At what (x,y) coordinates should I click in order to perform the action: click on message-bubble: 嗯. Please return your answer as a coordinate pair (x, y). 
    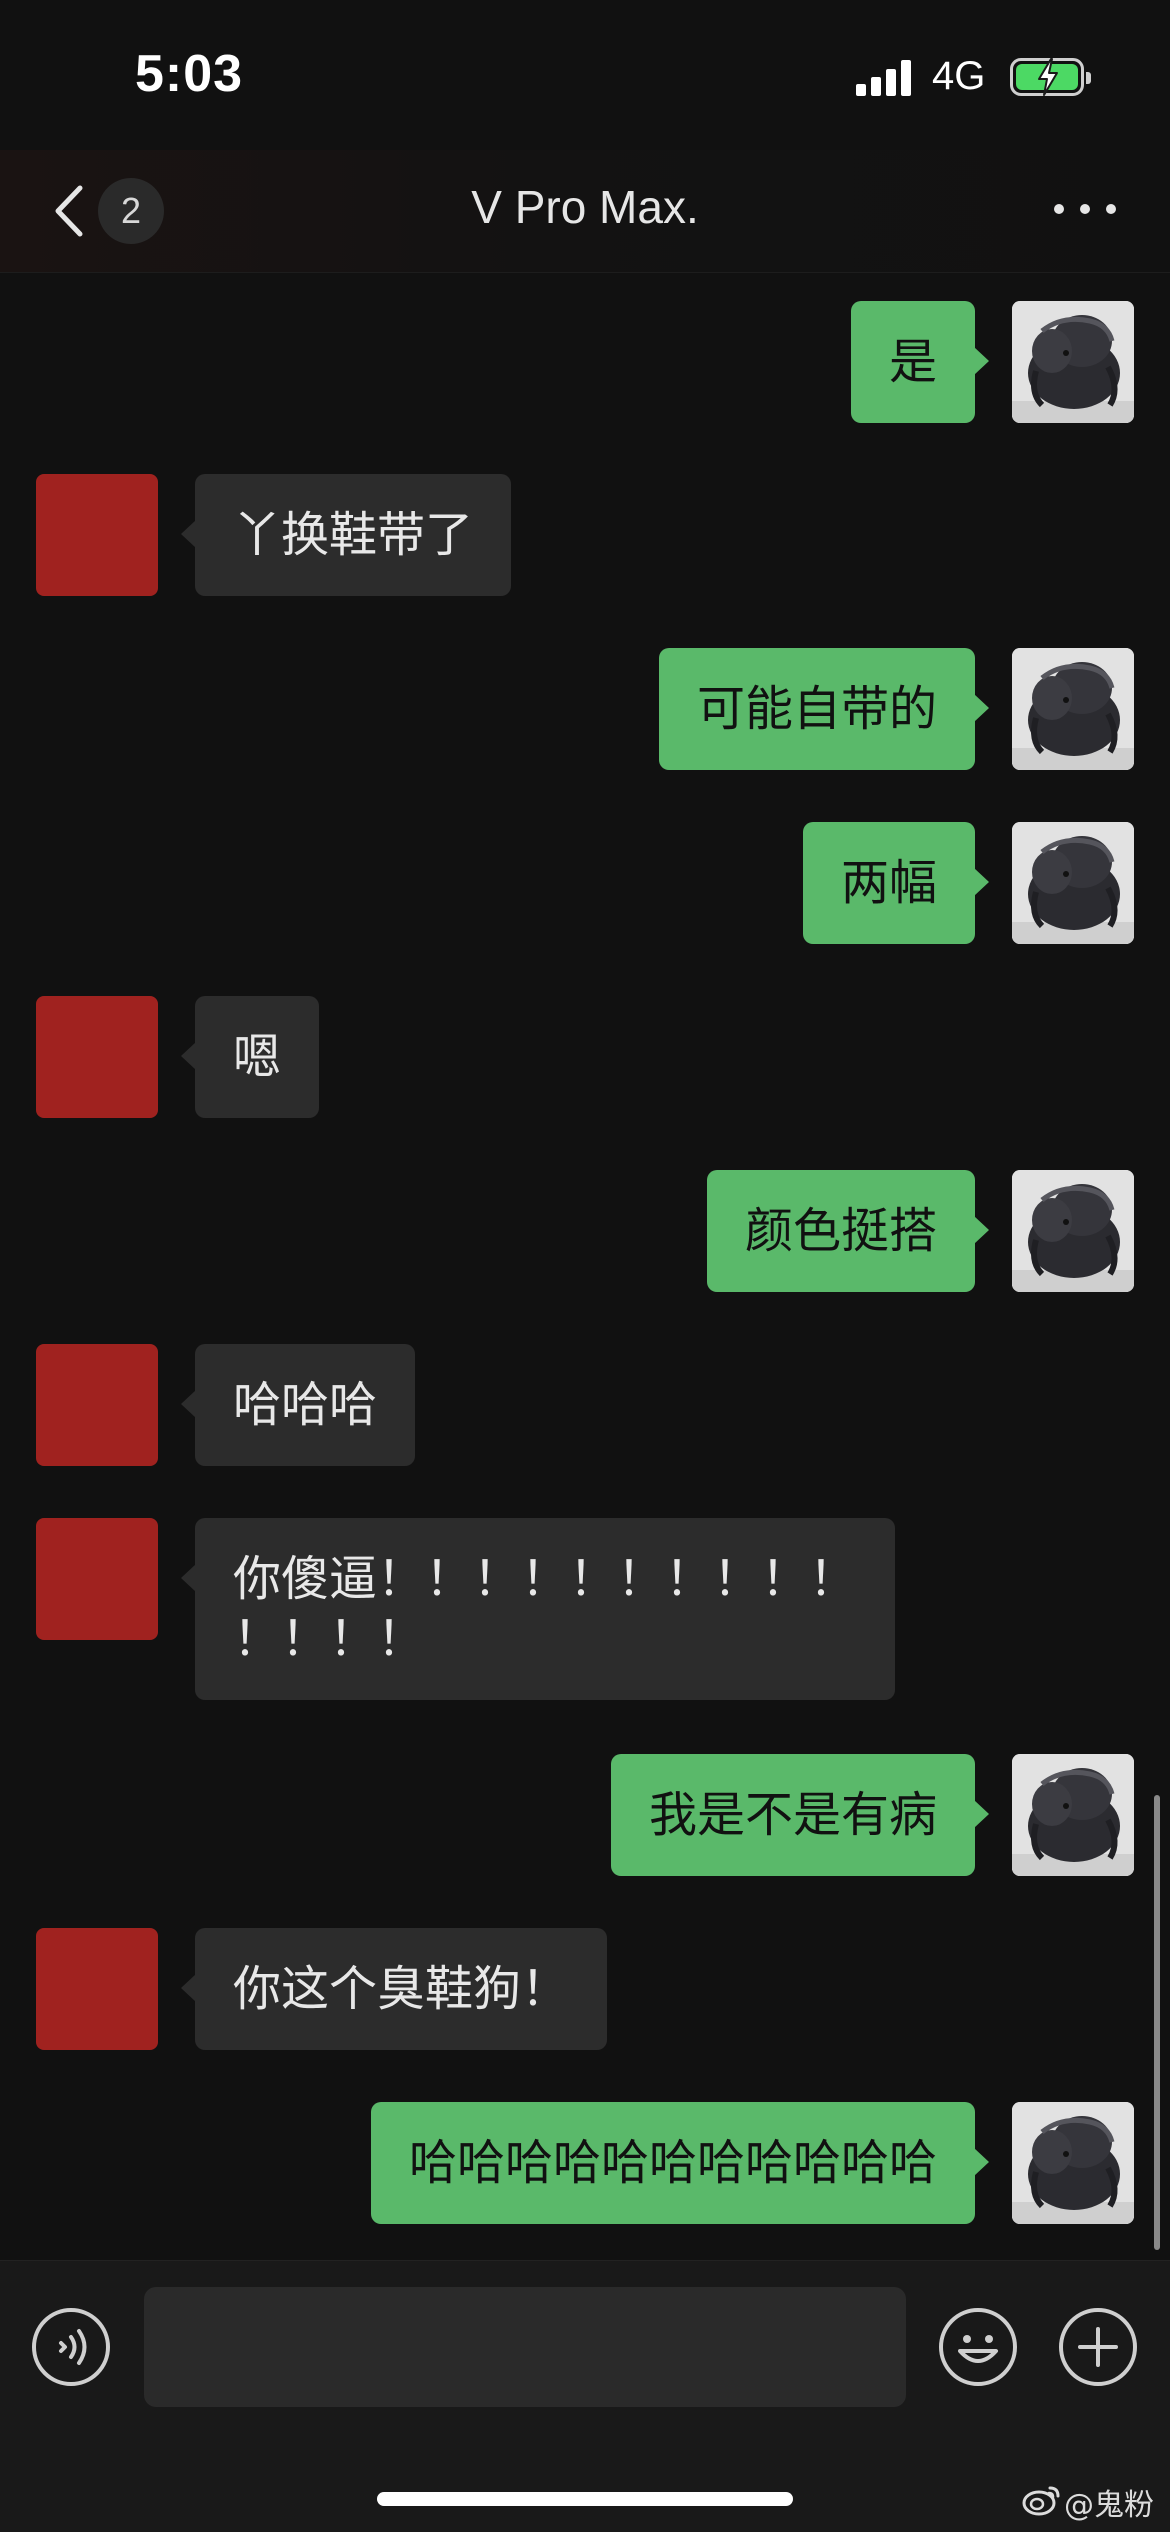
    Looking at the image, I should click on (250, 1057).